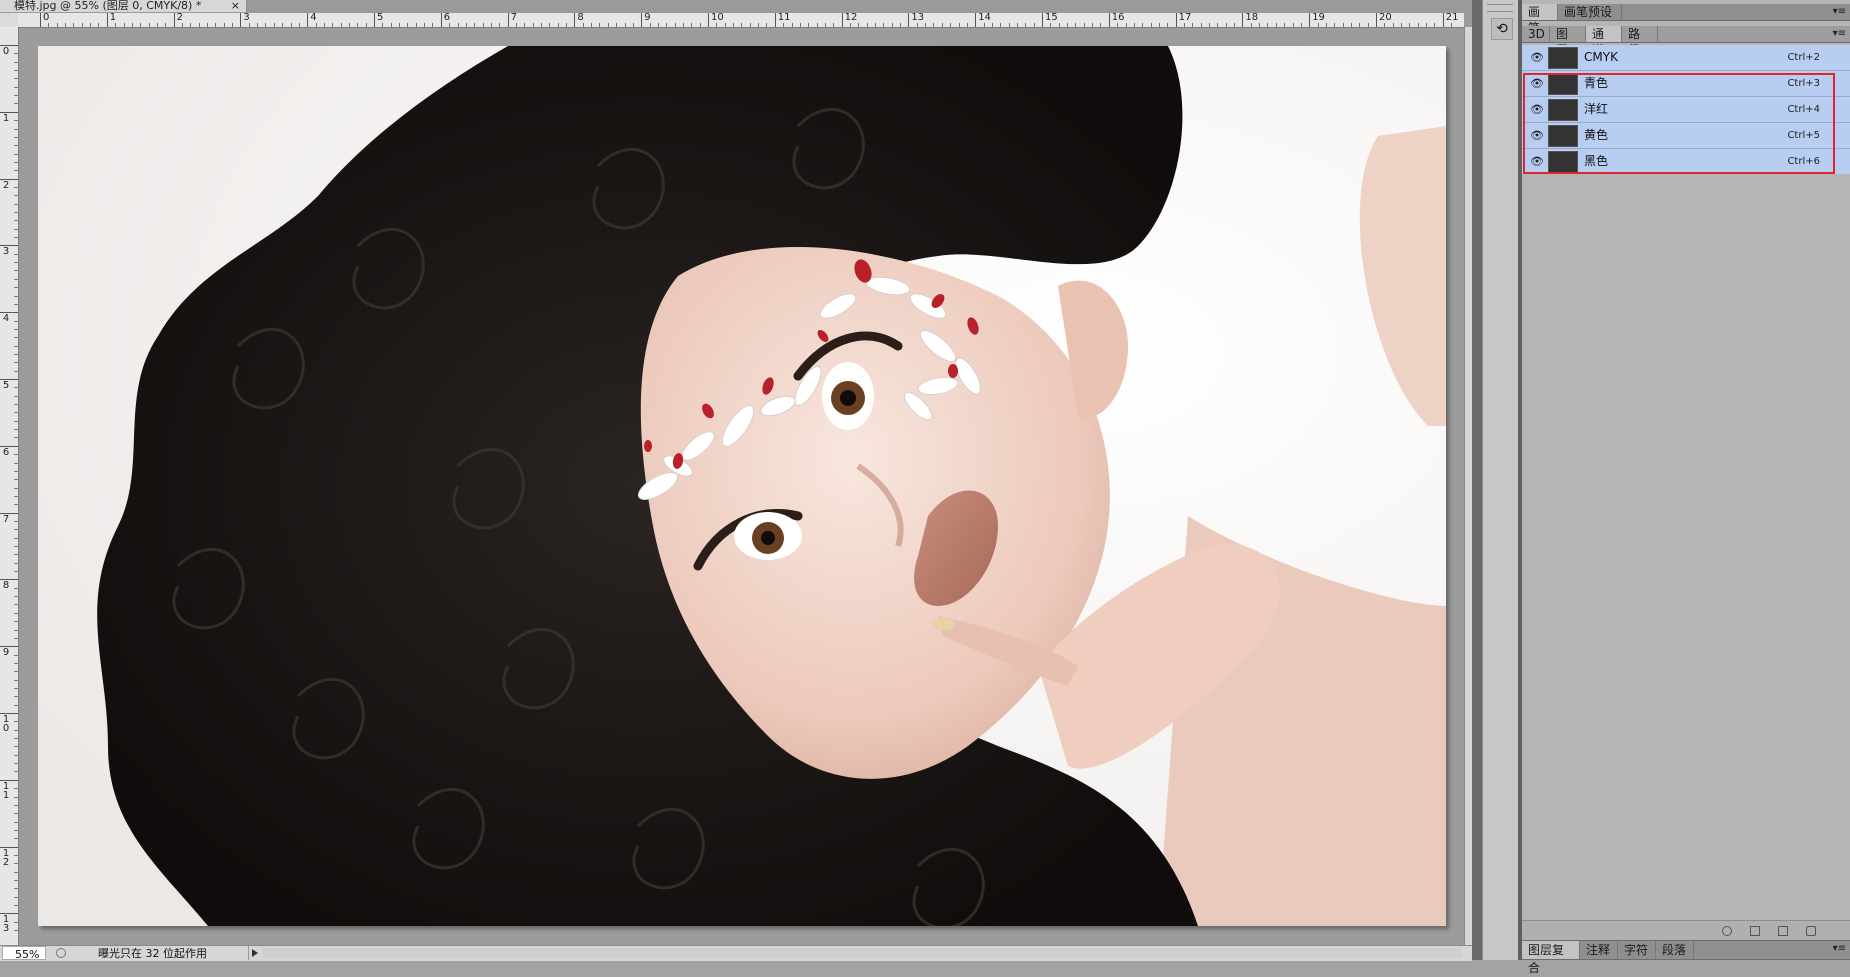 The image size is (1850, 977). What do you see at coordinates (1118, 17) in the screenshot?
I see `ruler-label: 16` at bounding box center [1118, 17].